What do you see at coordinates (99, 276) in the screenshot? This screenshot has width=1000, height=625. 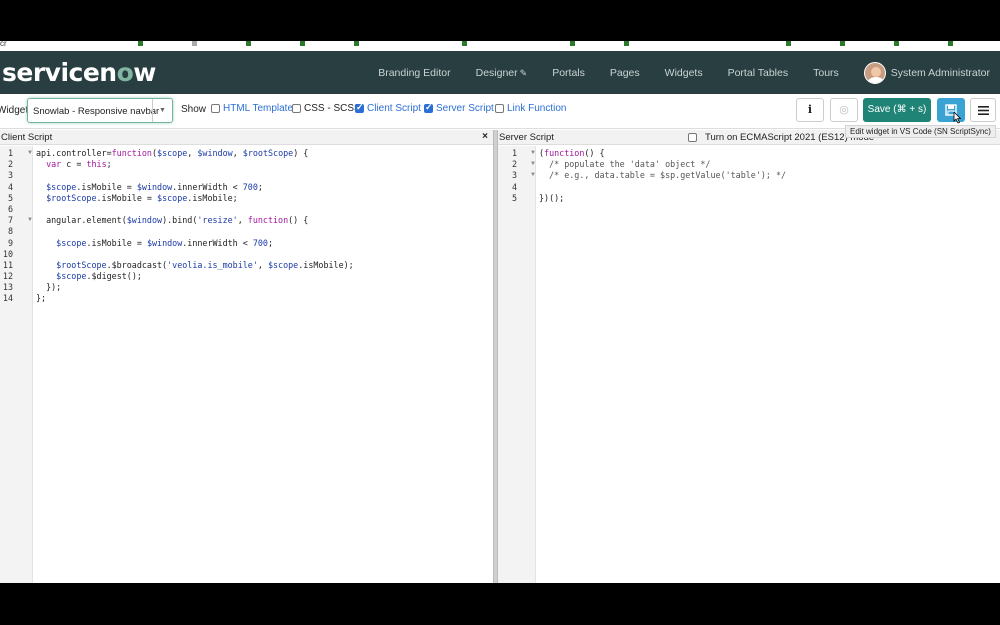 I see `code-line: $scope.$digest();` at bounding box center [99, 276].